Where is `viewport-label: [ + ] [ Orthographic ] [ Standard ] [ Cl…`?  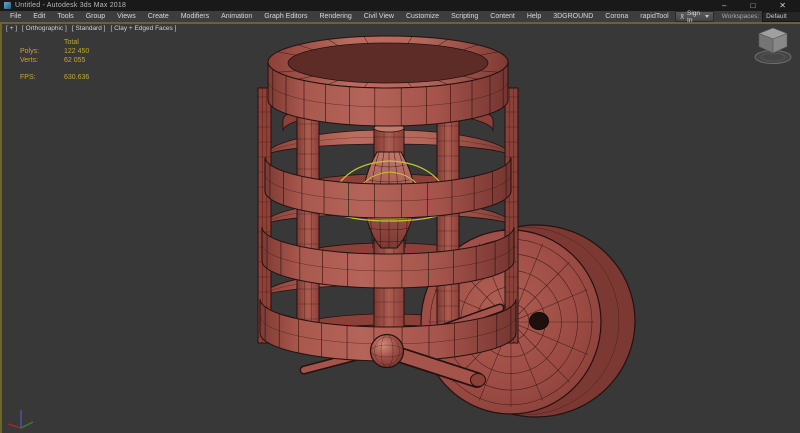
viewport-label: [ + ] [ Orthographic ] [ Standard ] [ Cl… is located at coordinates (91, 28).